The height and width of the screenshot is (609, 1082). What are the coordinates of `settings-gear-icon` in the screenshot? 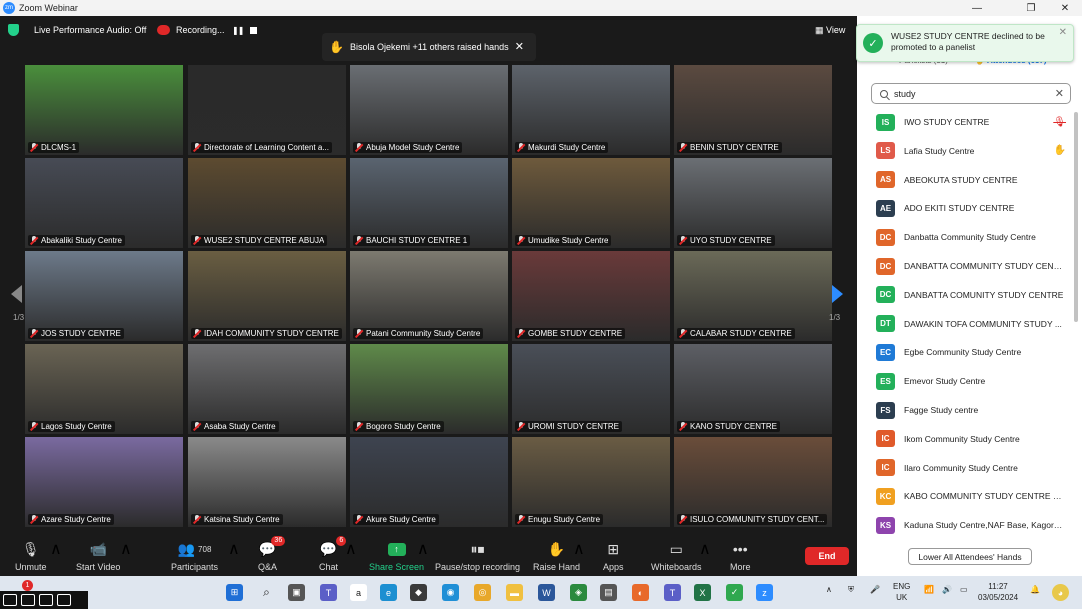 It's located at (64, 600).